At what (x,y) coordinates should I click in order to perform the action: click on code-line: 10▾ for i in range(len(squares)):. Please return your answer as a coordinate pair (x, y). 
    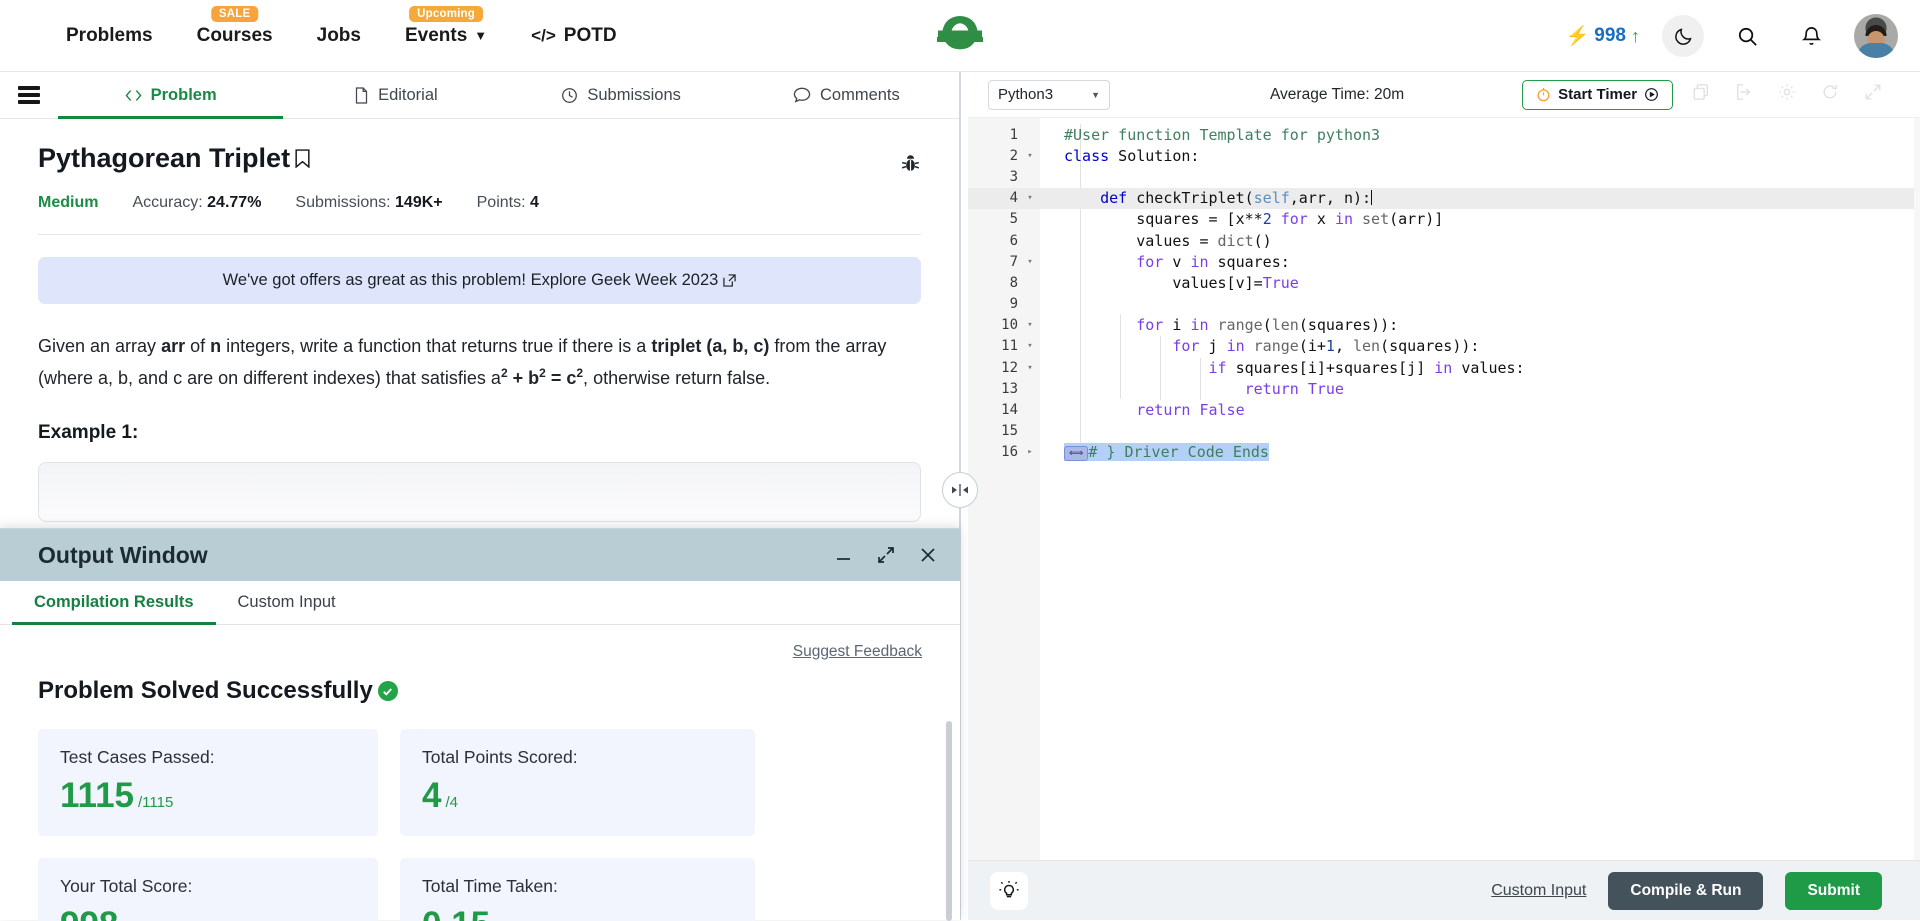
    Looking at the image, I should click on (1444, 325).